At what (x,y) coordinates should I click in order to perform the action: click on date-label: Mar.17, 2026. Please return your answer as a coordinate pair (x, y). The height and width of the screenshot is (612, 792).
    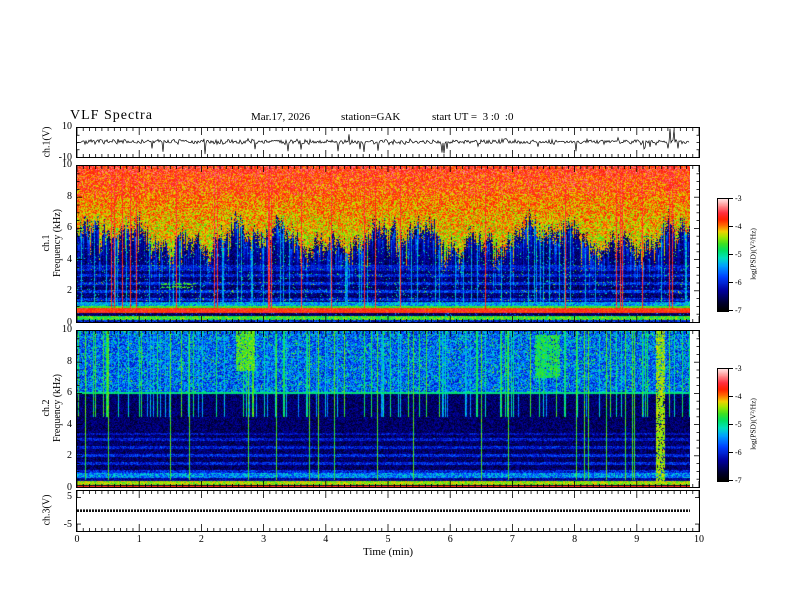
    Looking at the image, I should click on (280, 117).